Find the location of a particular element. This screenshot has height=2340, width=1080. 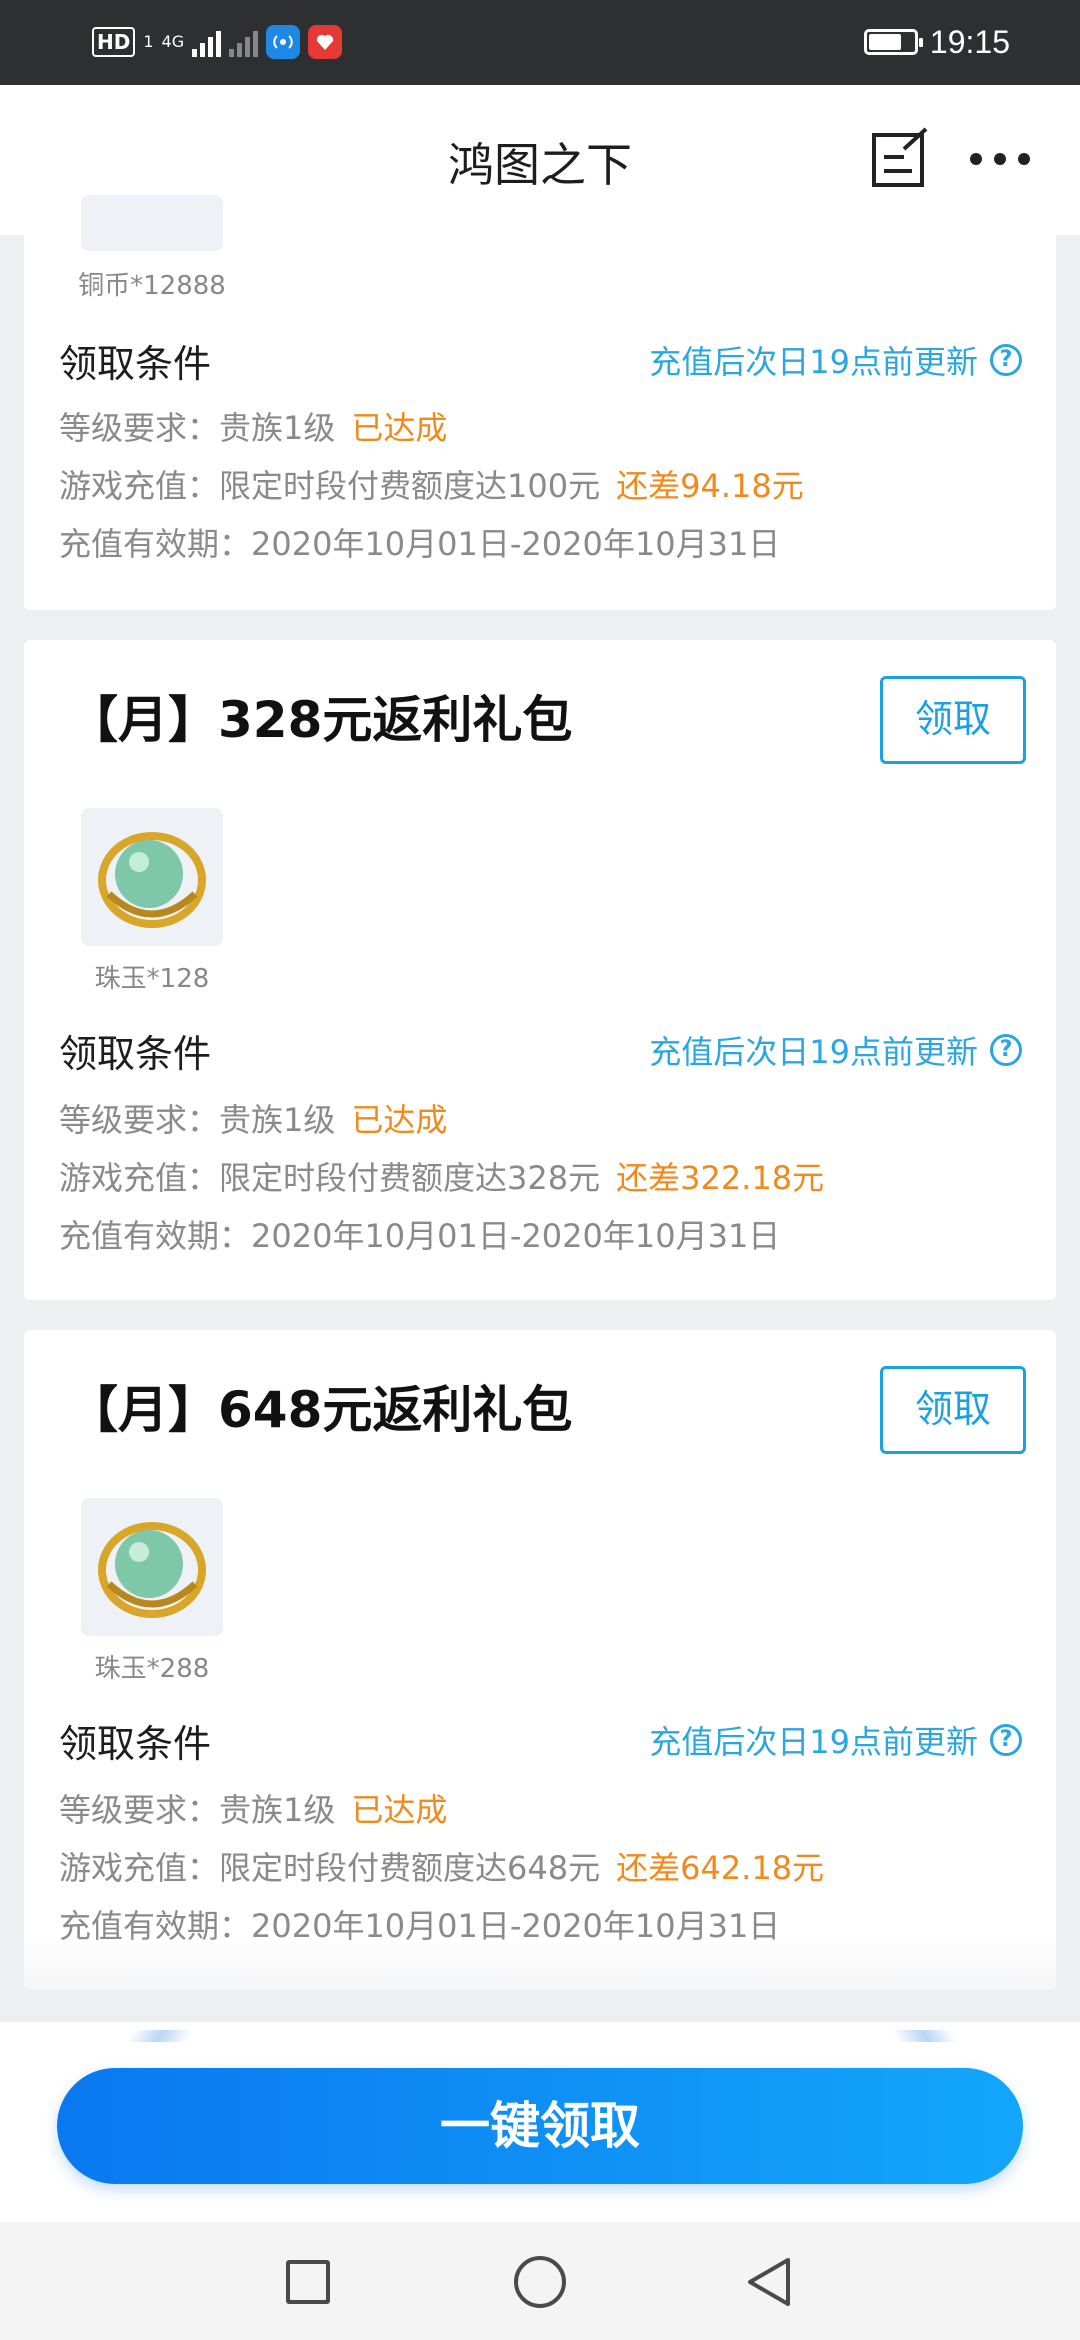

square-icon is located at coordinates (308, 2282).